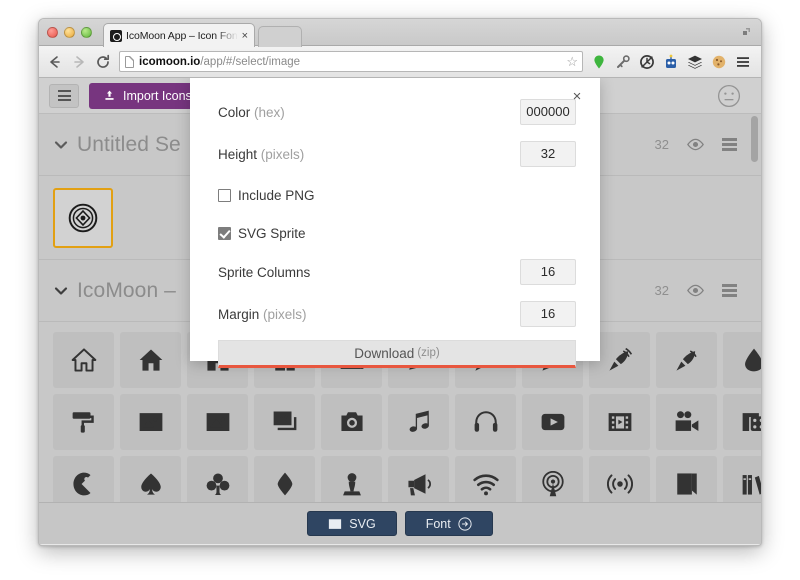 The image size is (800, 580). What do you see at coordinates (280, 36) in the screenshot?
I see `new-tab-placeholder` at bounding box center [280, 36].